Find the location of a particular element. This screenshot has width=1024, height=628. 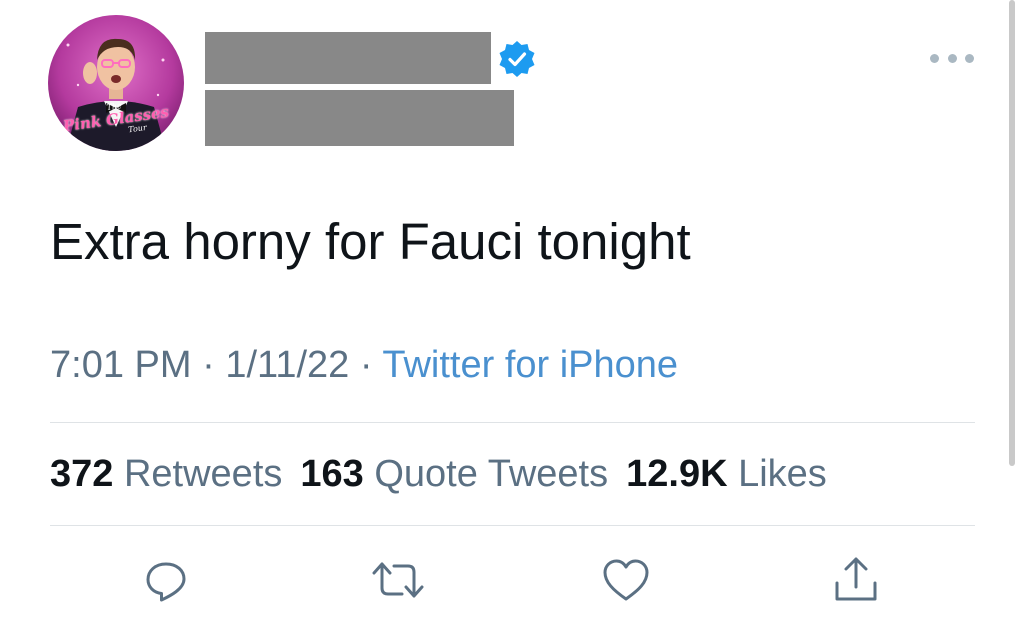

likes-stat: 12.9K Likes is located at coordinates (726, 474).